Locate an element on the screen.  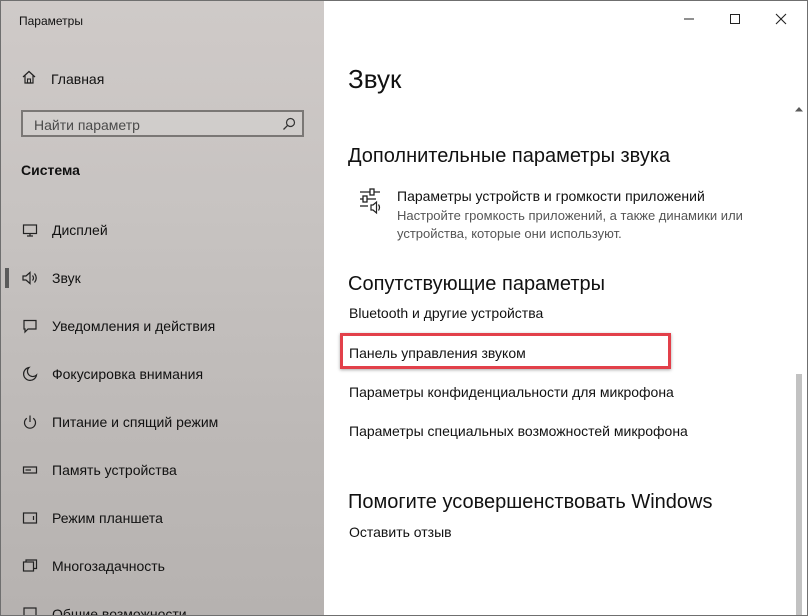
storage-icon is located at coordinates (30, 470).